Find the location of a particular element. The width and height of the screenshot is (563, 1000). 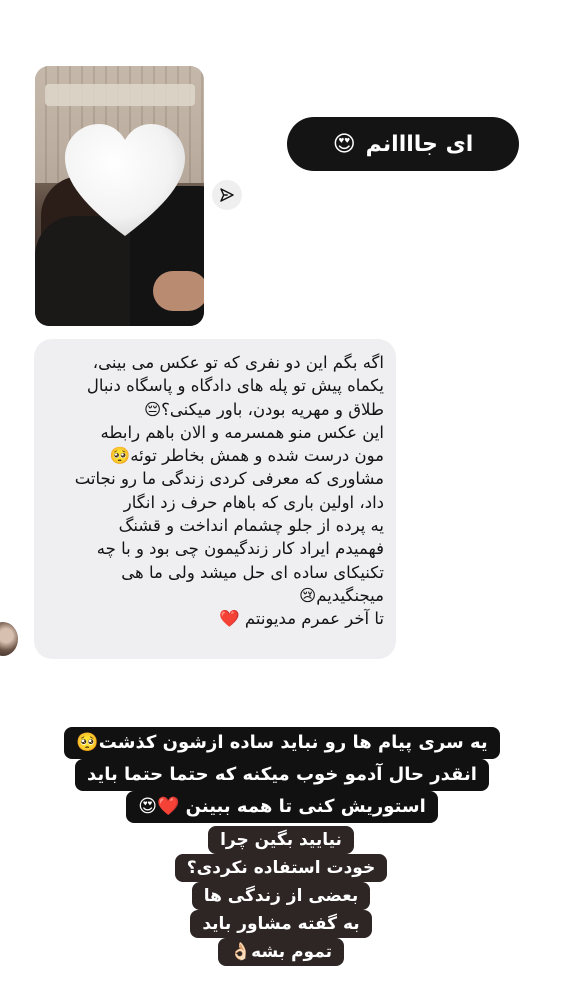

avatar is located at coordinates (9, 639).